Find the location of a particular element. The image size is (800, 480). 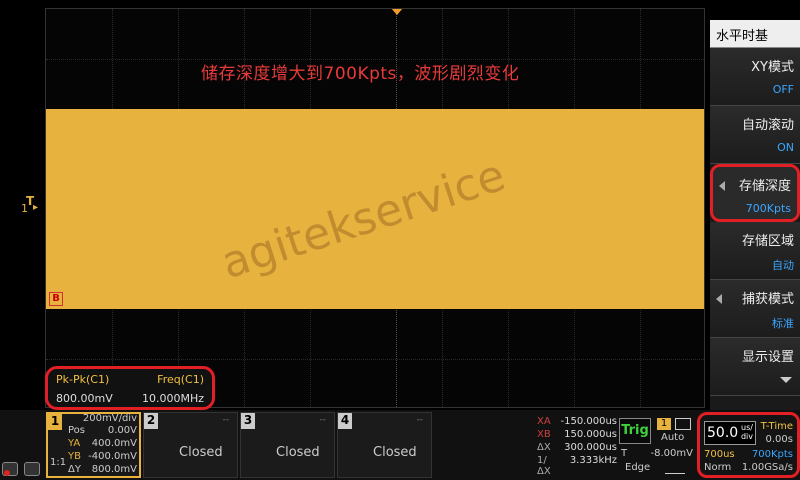

menu-item-value: ON is located at coordinates (785, 147).